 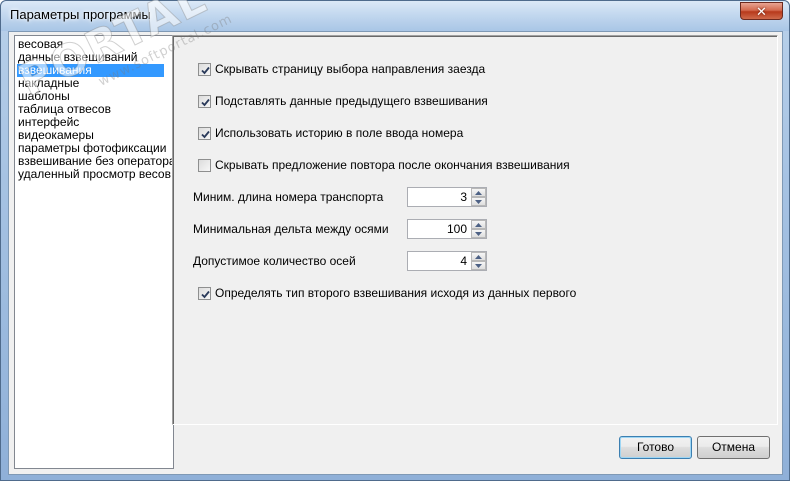 I want to click on min-axle-delta-stepper, so click(x=447, y=229).